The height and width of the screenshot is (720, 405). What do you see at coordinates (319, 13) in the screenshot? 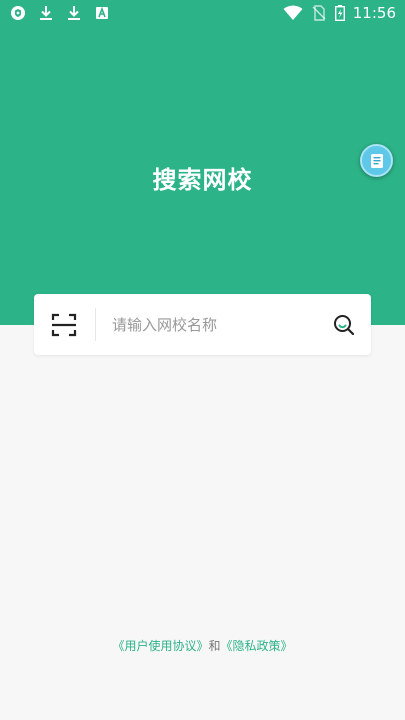
I see `no-sim-icon` at bounding box center [319, 13].